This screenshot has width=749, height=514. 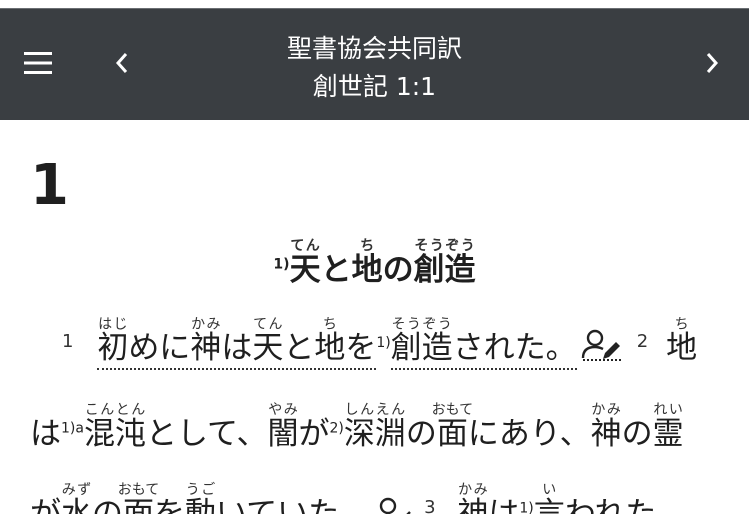 I want to click on plain-text: された。, so click(x=514, y=348).